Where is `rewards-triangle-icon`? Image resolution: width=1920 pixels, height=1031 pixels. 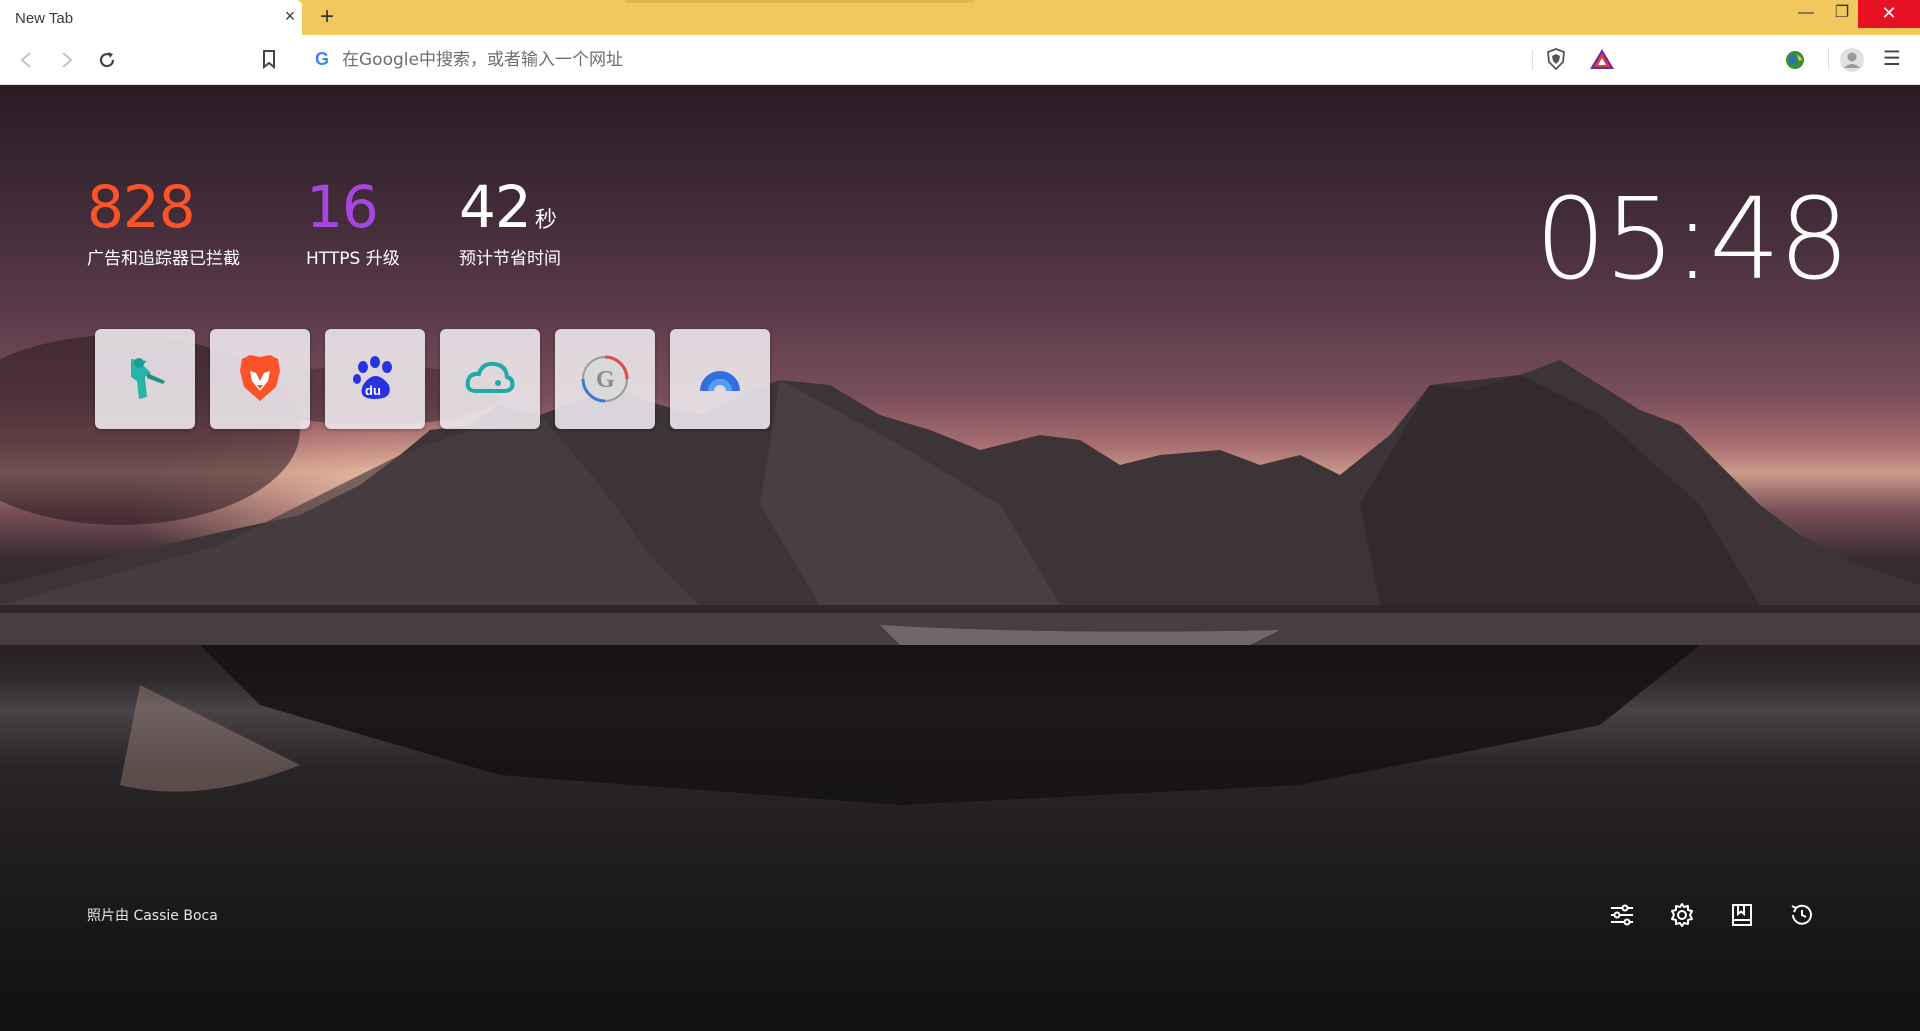
rewards-triangle-icon is located at coordinates (1602, 59).